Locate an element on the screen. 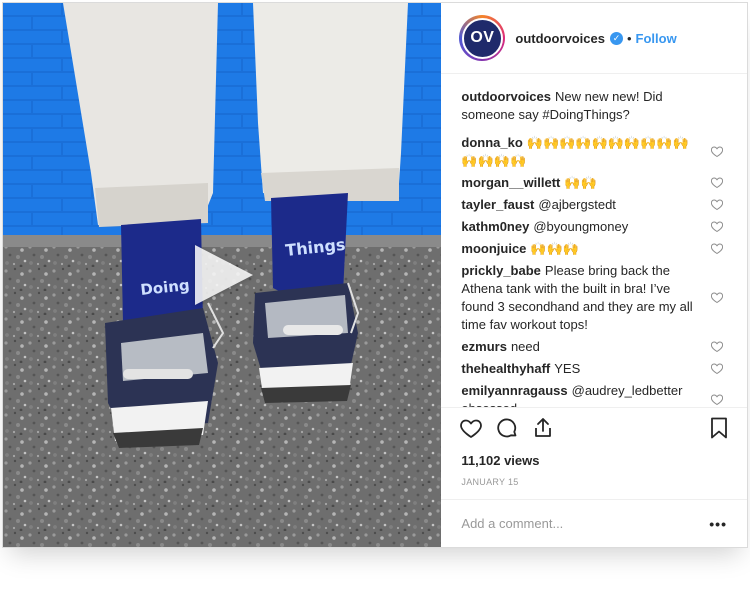  add-comment-bar: ••• is located at coordinates (594, 523).